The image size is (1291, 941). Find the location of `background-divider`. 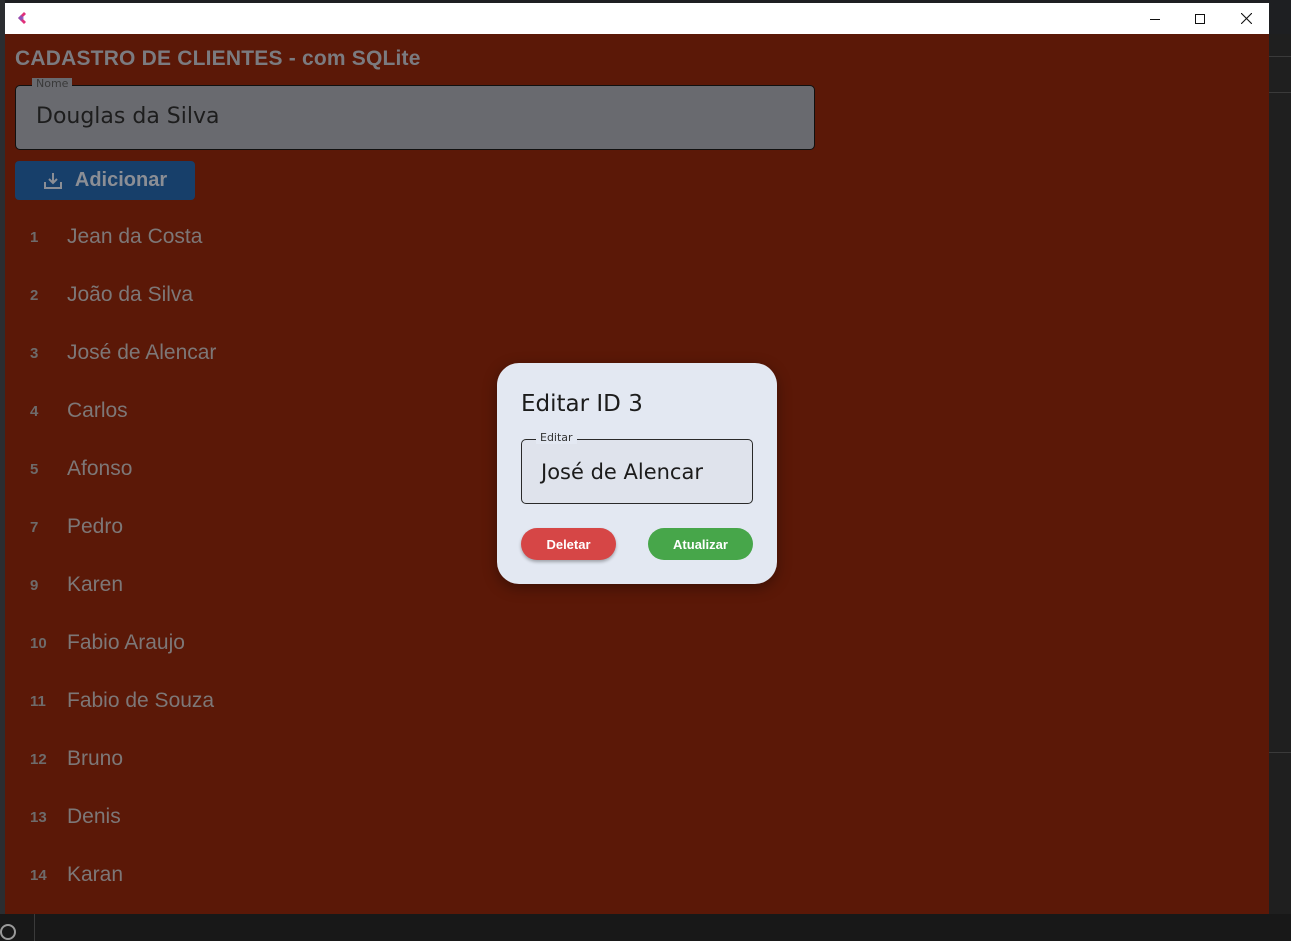

background-divider is located at coordinates (34, 927).